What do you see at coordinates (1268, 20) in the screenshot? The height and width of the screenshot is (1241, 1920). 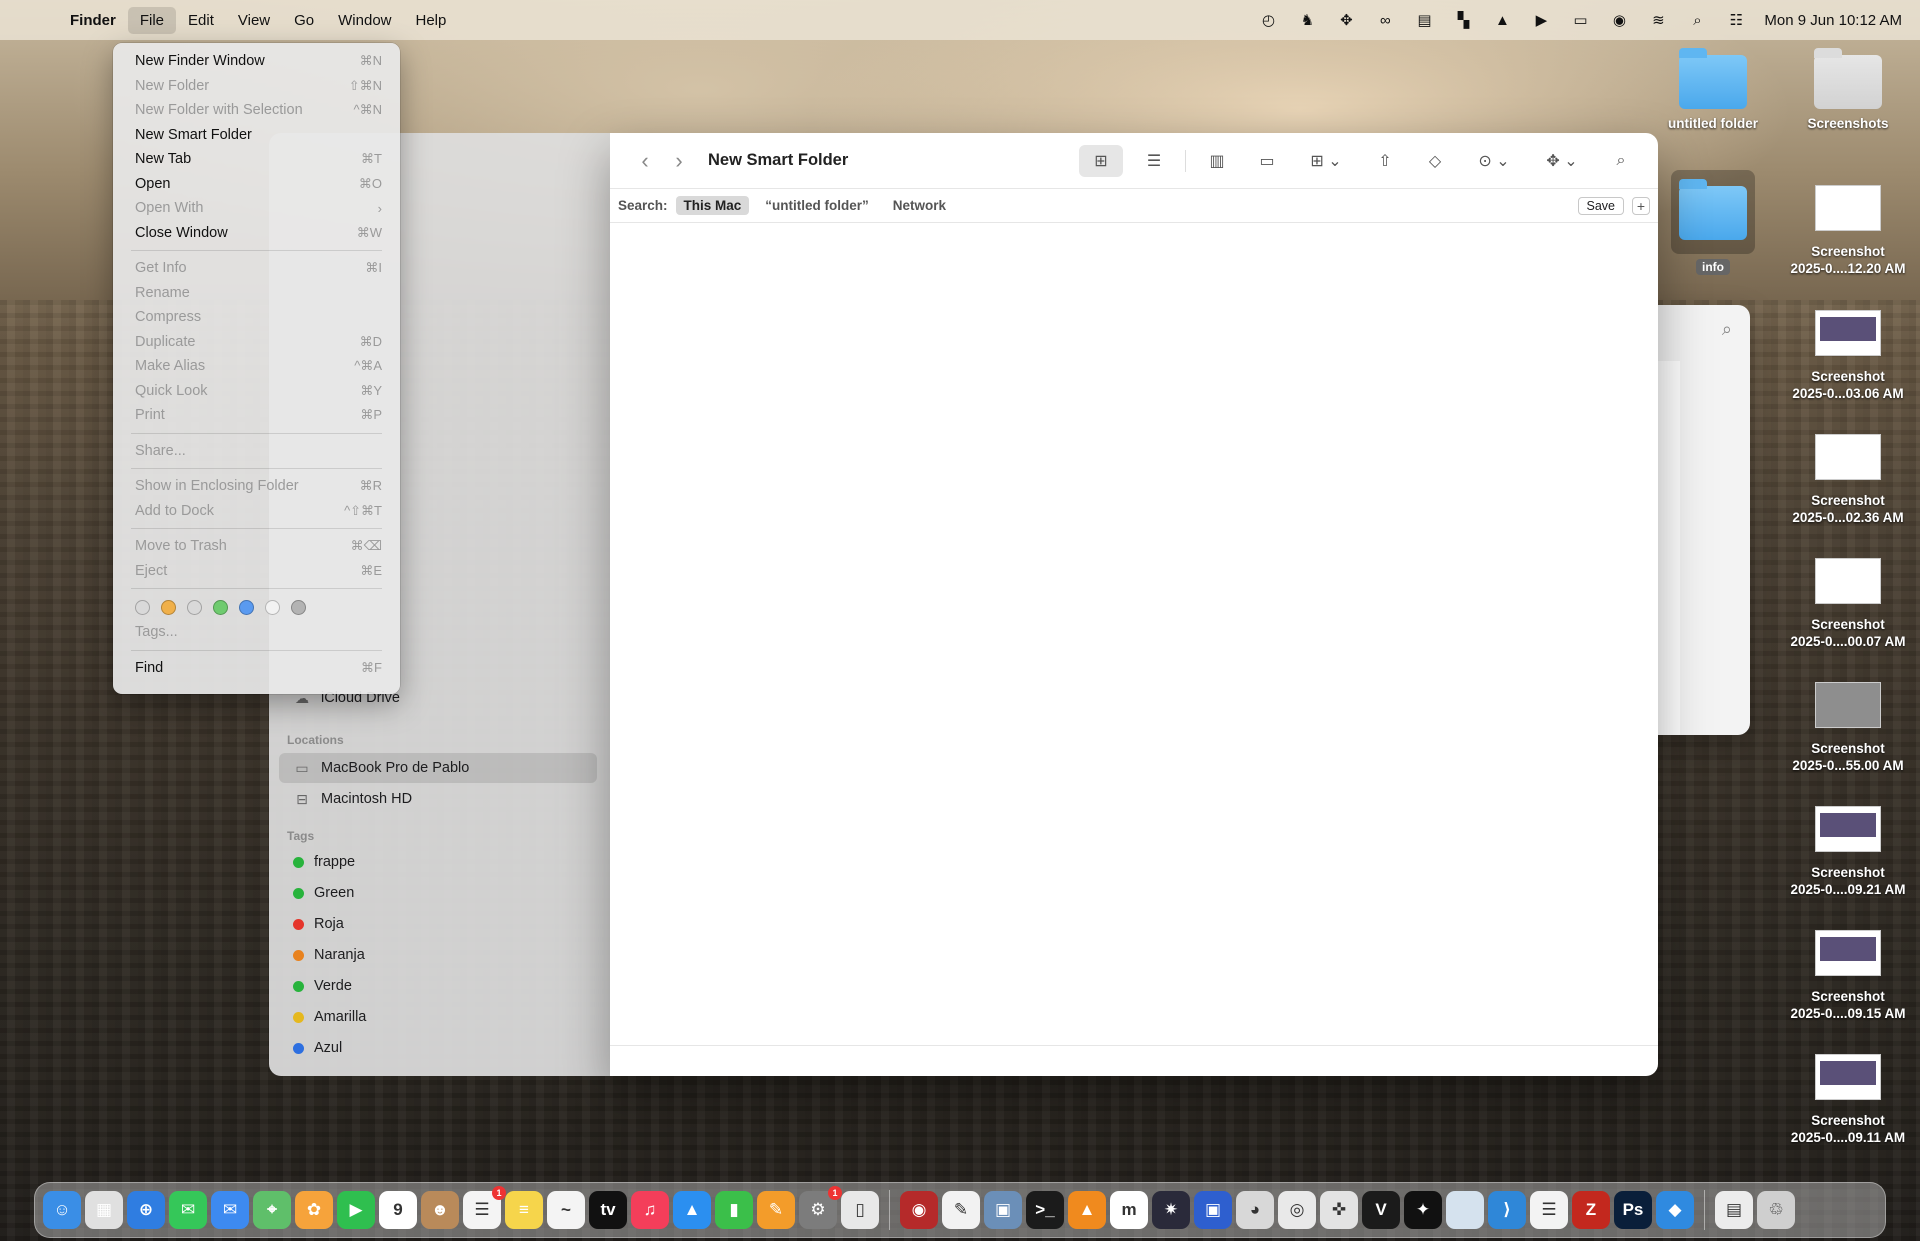 I see `backup-icon: ◴` at bounding box center [1268, 20].